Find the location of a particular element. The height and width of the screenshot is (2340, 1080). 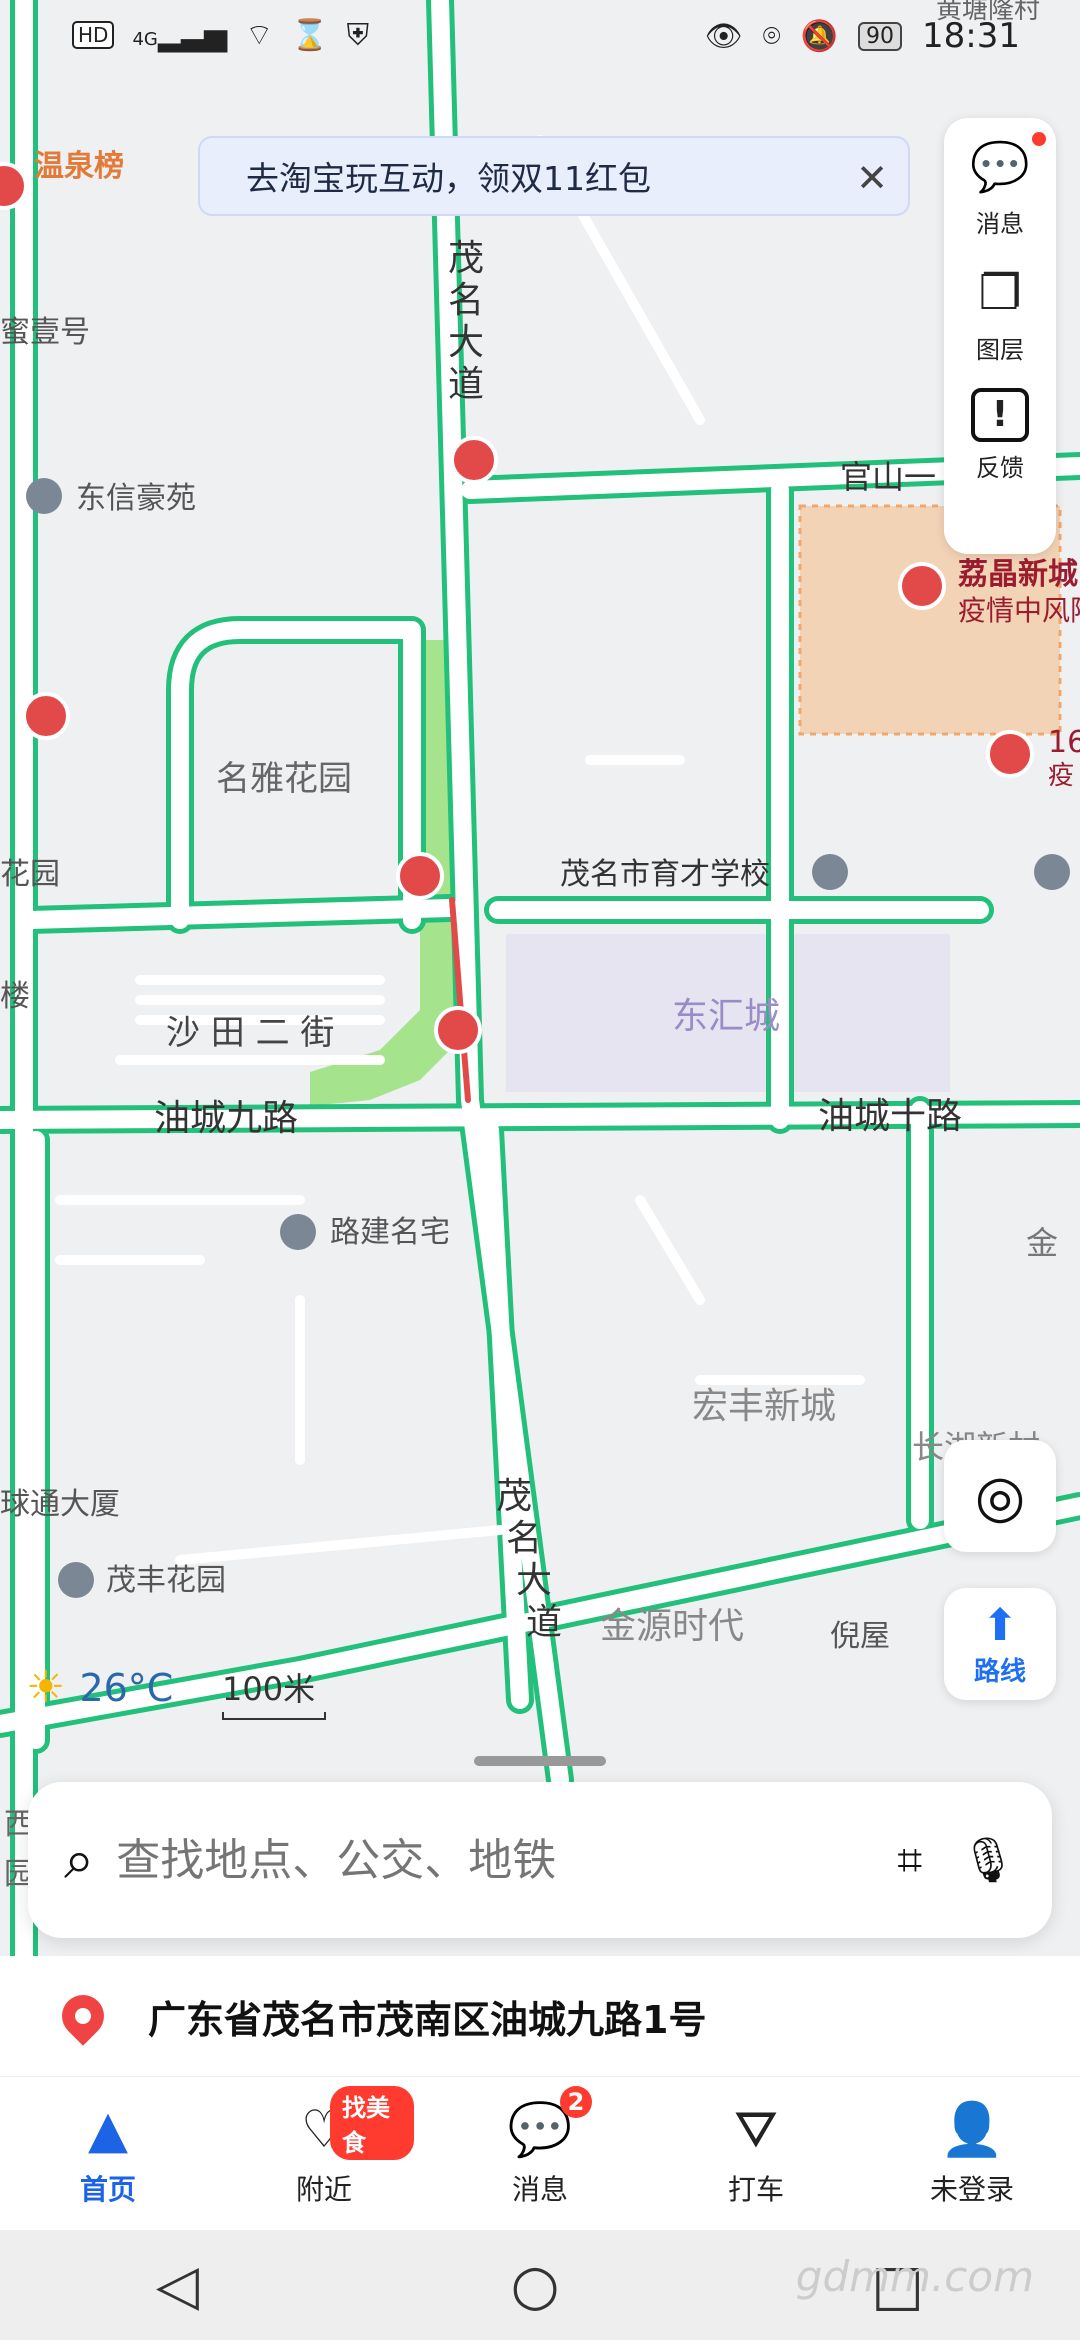

map-scale: 100米 is located at coordinates (274, 1692).